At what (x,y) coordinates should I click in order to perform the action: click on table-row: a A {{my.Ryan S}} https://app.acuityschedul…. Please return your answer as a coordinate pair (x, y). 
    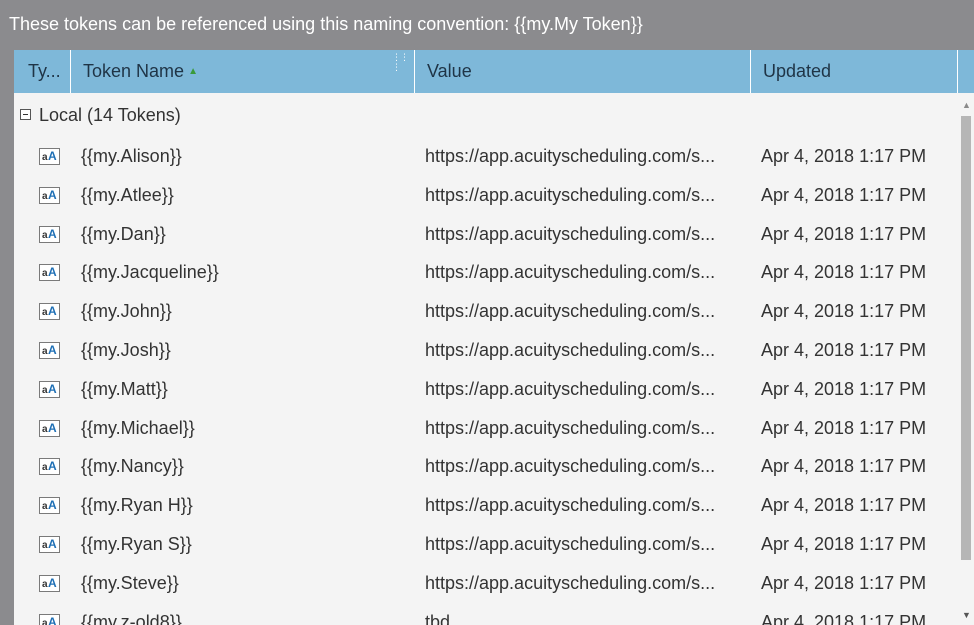
    Looking at the image, I should click on (486, 544).